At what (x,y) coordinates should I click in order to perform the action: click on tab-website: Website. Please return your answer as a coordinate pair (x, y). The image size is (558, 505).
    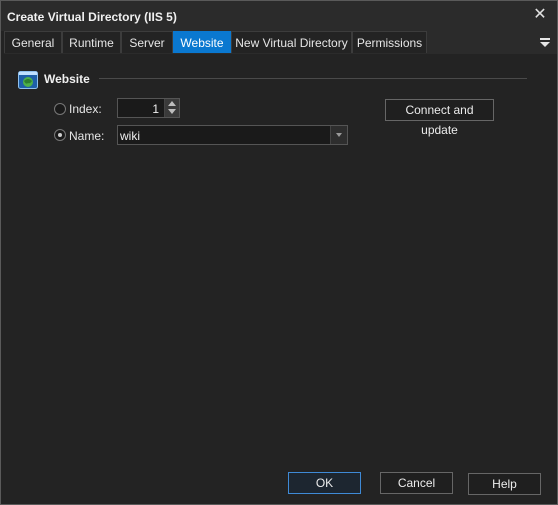
    Looking at the image, I should click on (202, 42).